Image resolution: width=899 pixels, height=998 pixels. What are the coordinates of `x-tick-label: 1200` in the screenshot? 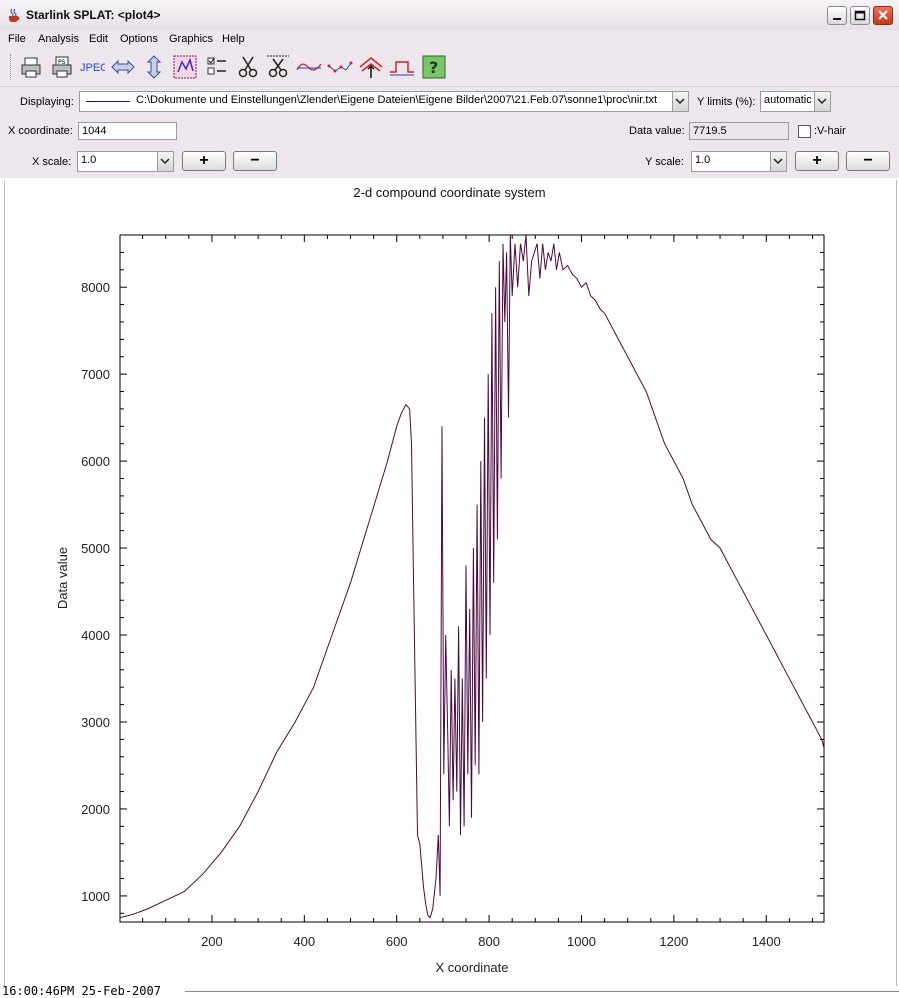 It's located at (673, 941).